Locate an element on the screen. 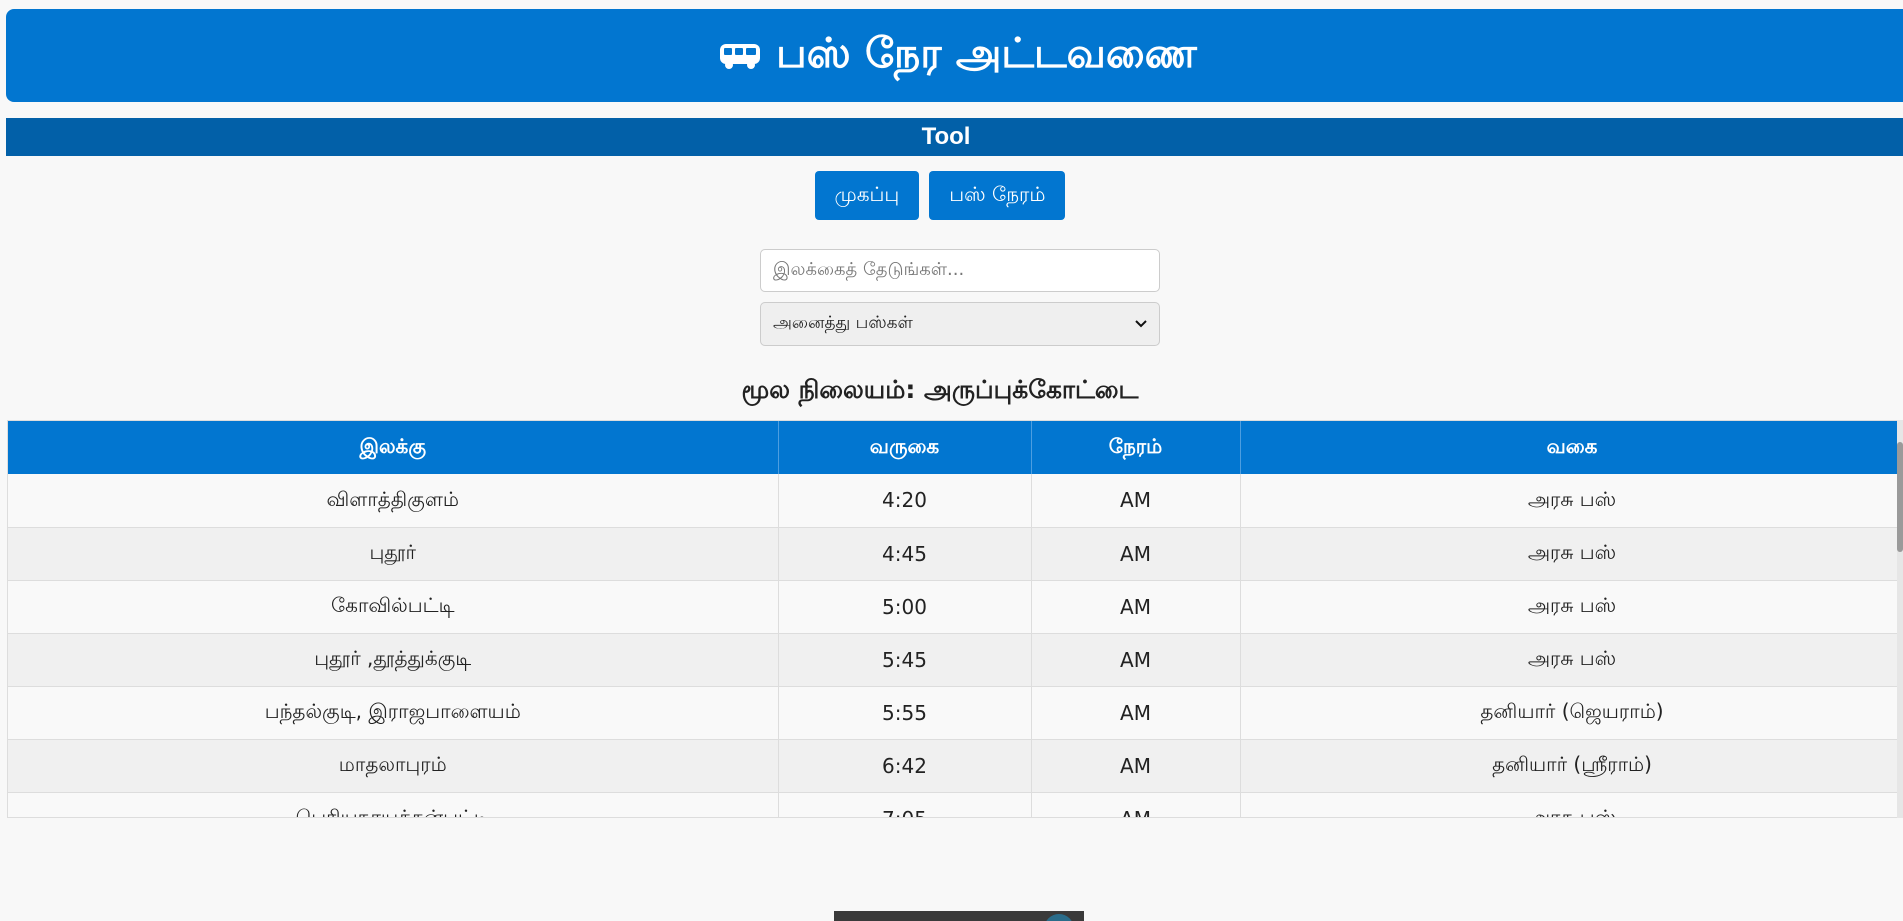 This screenshot has height=921, width=1903. tool-bar: Tool is located at coordinates (954, 137).